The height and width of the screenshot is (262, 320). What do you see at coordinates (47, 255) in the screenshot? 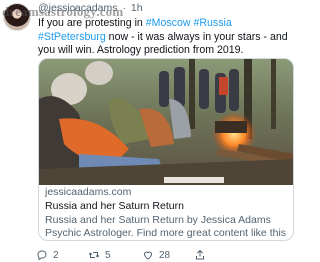
I see `reply-button: 2` at bounding box center [47, 255].